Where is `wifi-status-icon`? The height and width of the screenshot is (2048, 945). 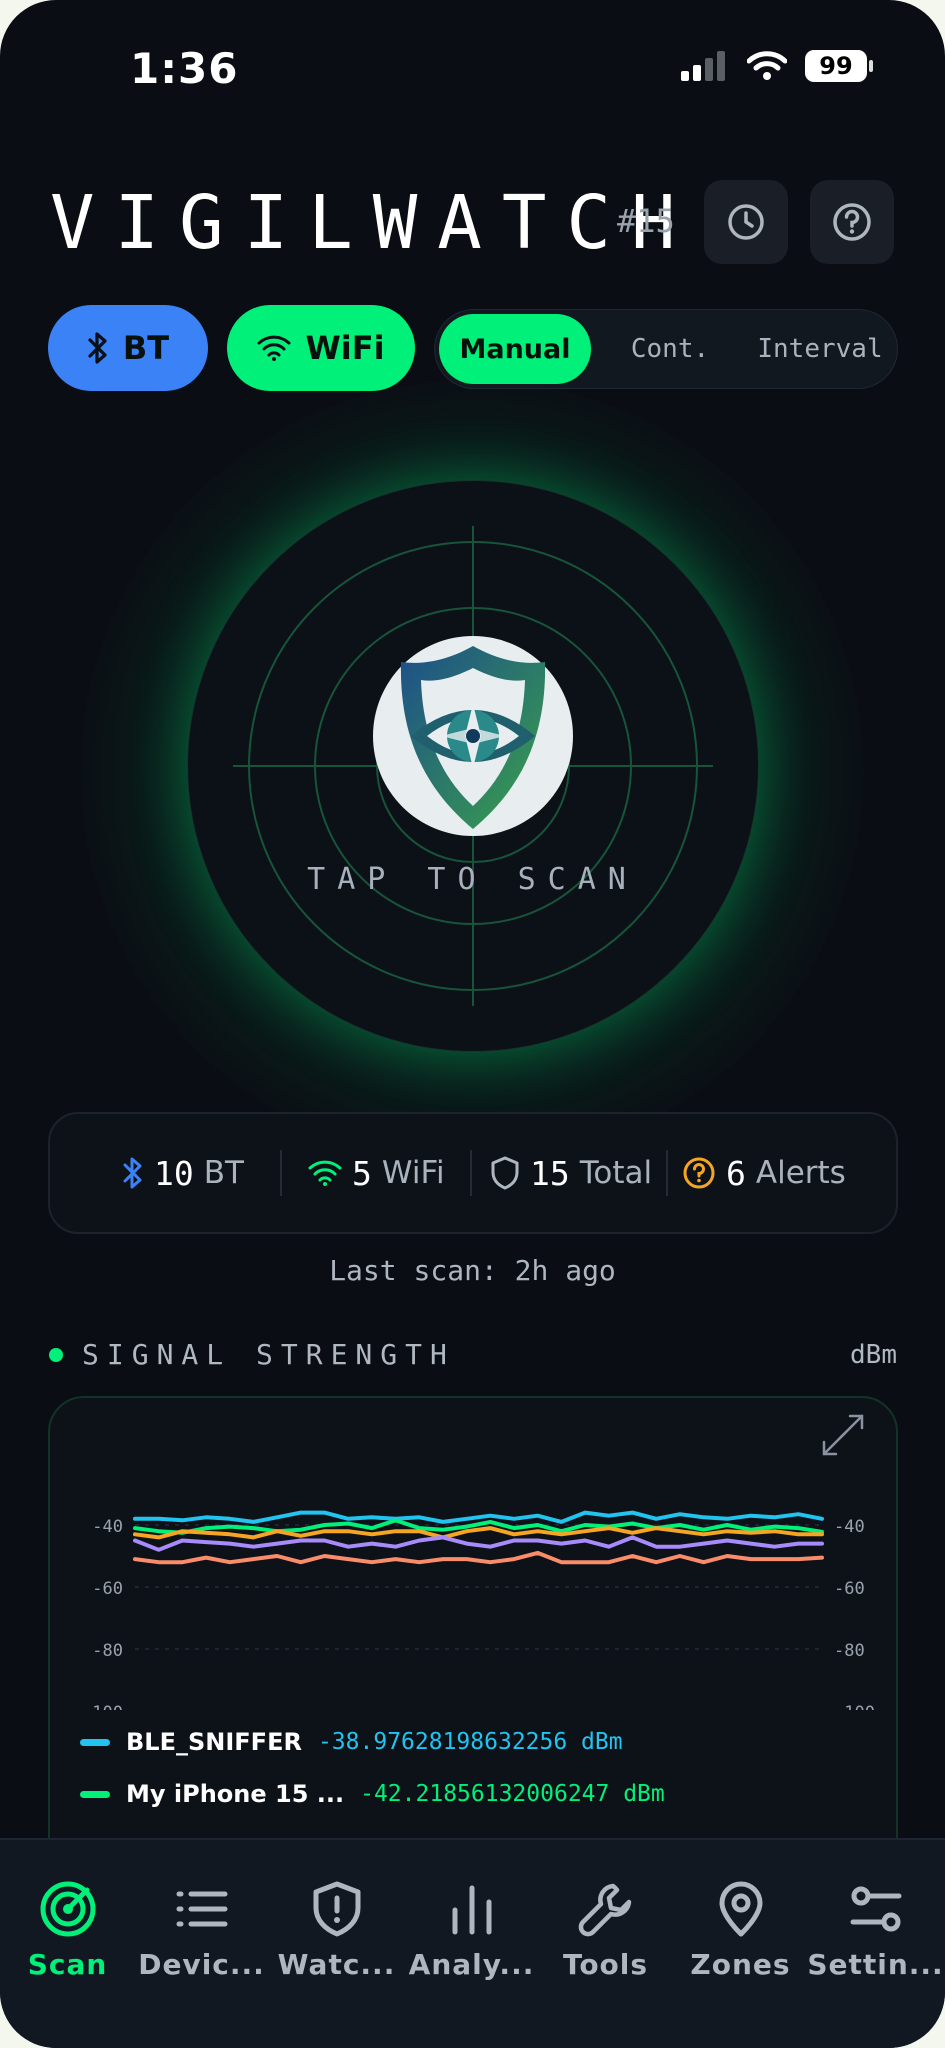
wifi-status-icon is located at coordinates (767, 65).